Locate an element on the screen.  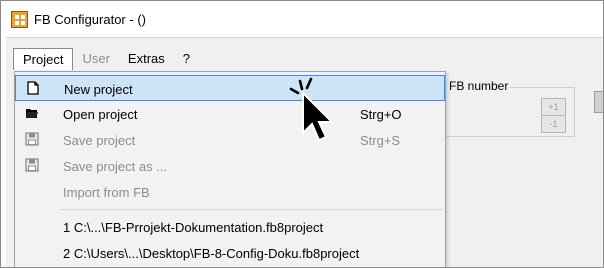
menu-item-label: Import from FB is located at coordinates (106, 192).